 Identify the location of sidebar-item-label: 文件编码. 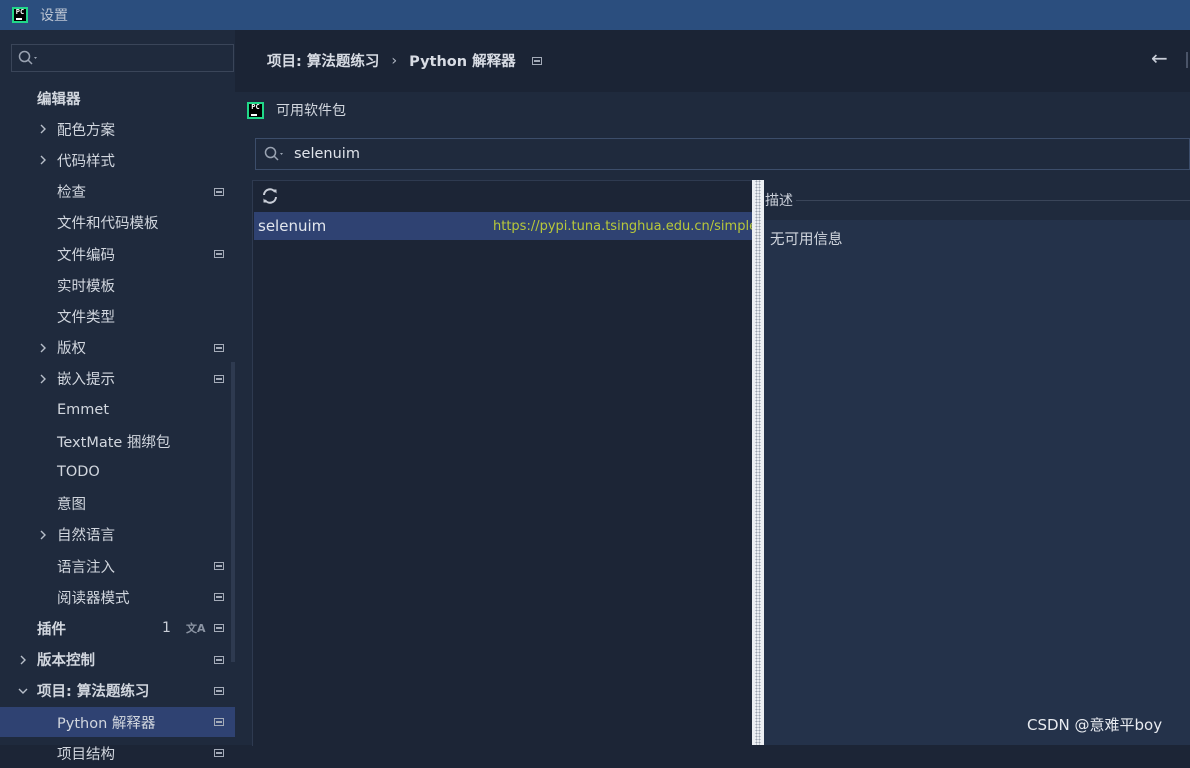
(86, 255).